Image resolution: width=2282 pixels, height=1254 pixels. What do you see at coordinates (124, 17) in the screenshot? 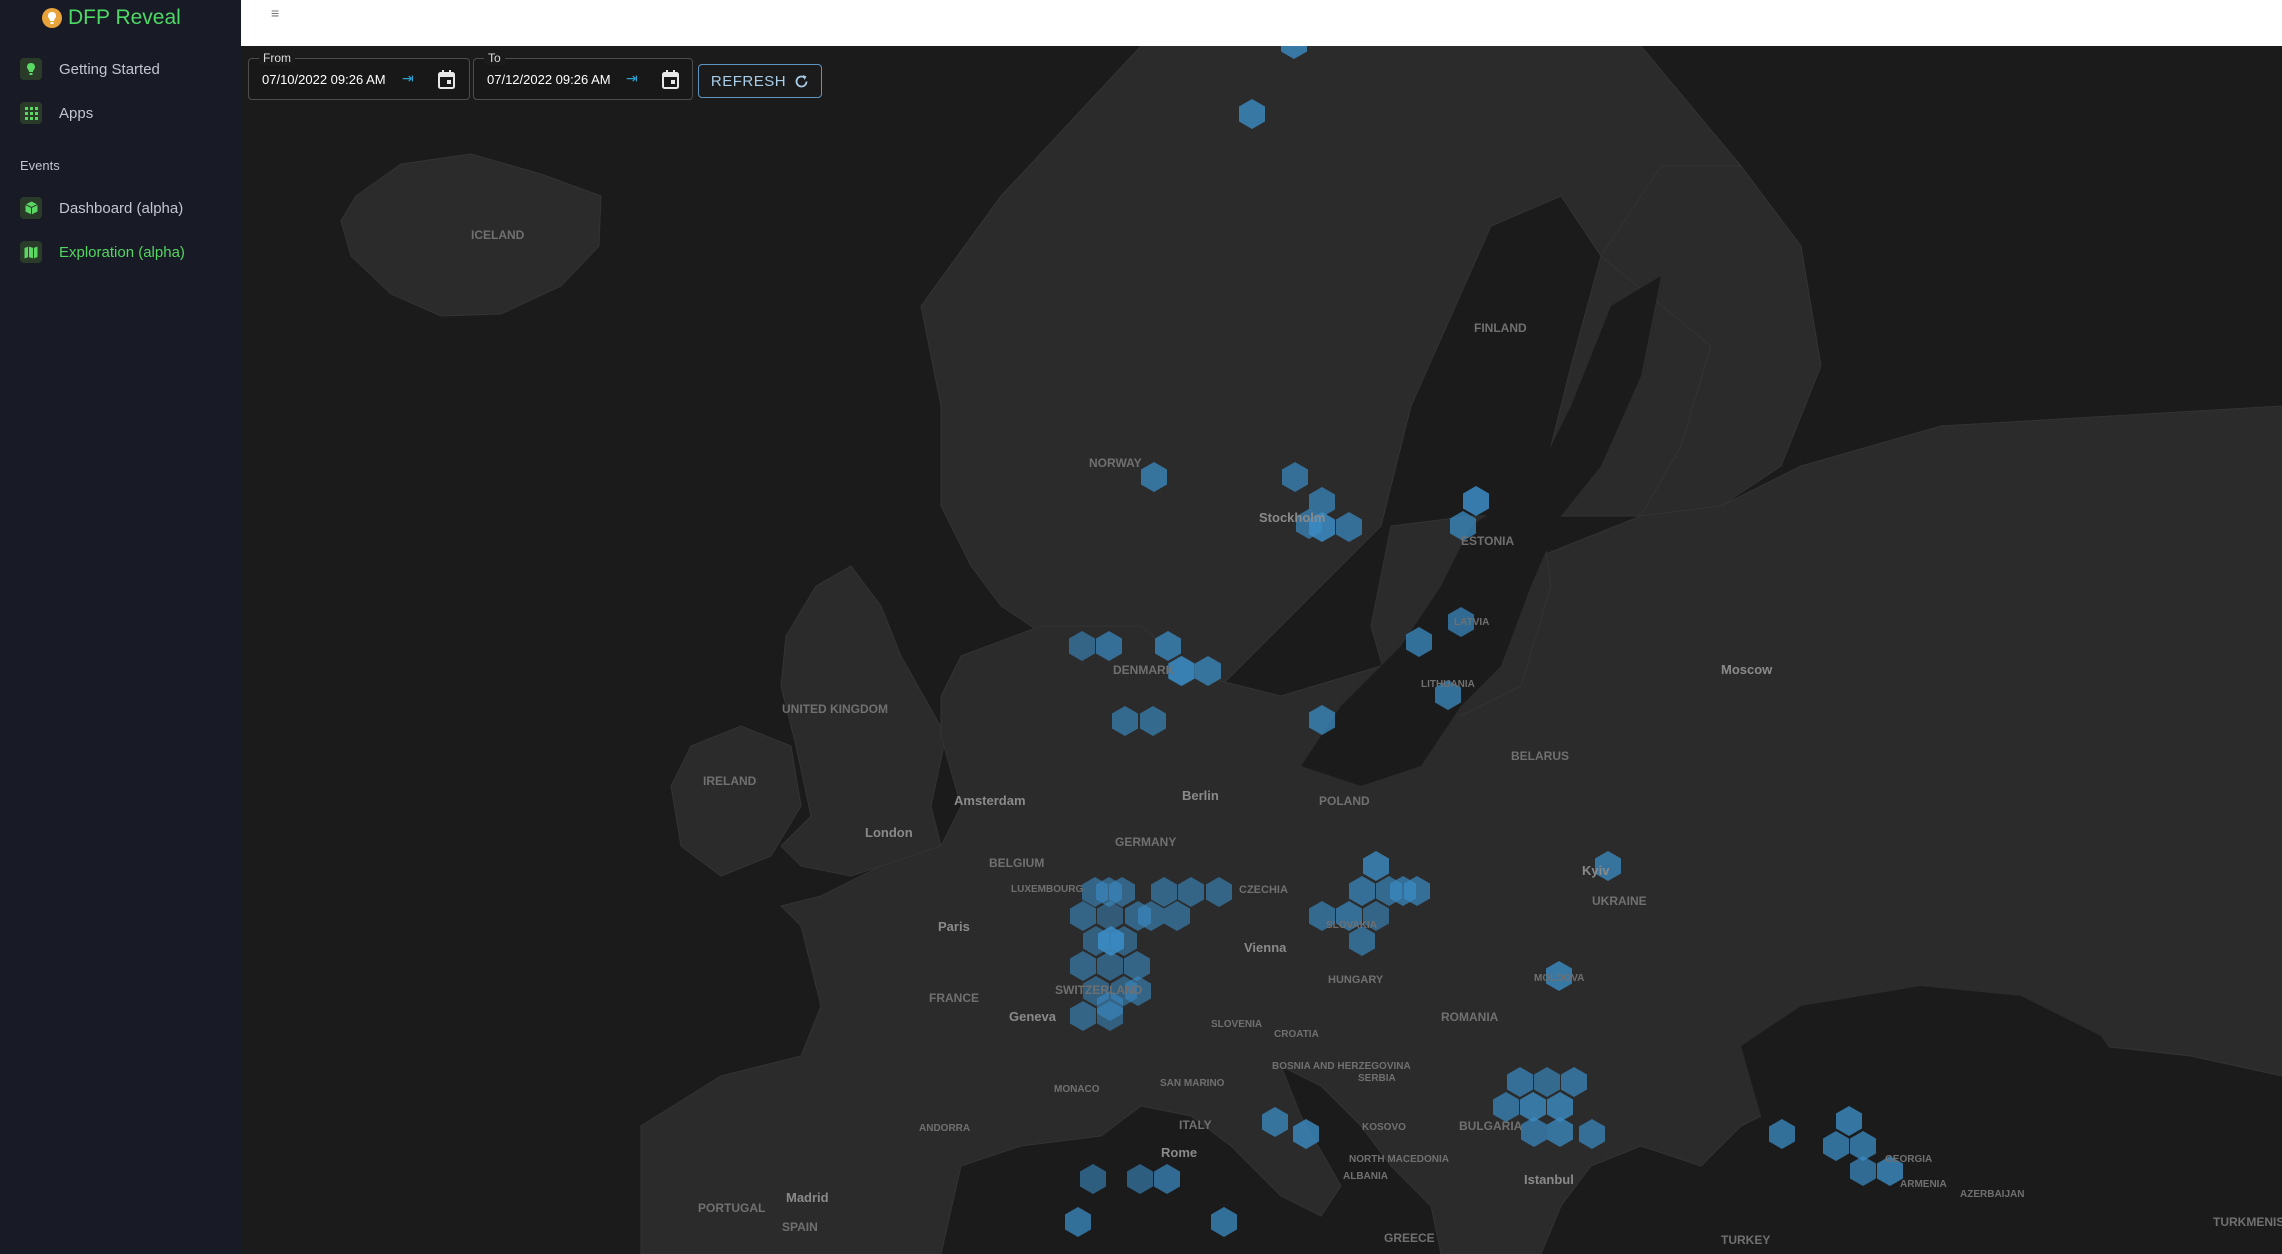
I see `app-title: DFP Reveal` at bounding box center [124, 17].